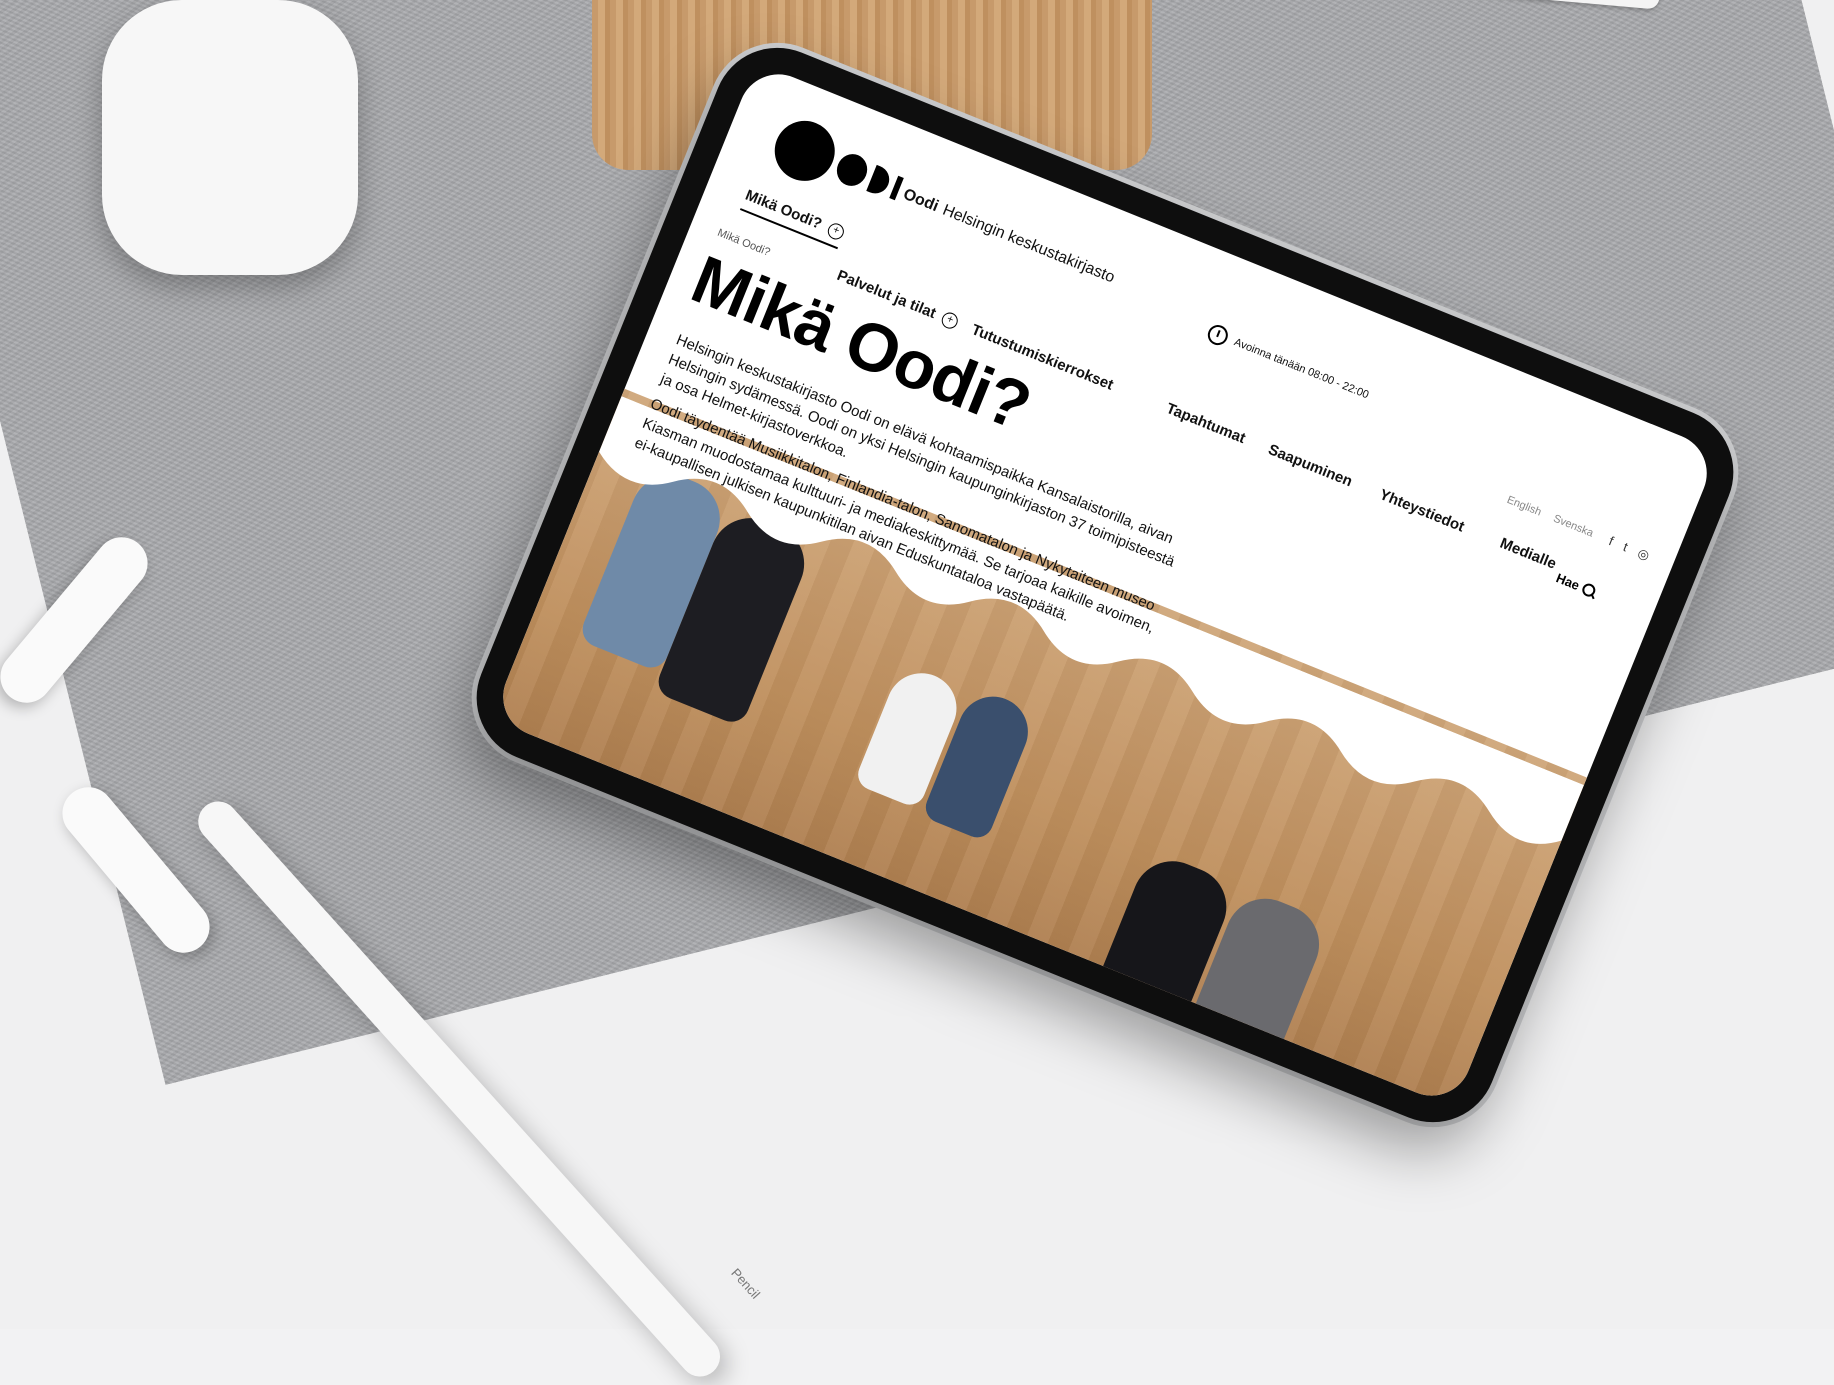  I want to click on search-label: Hae, so click(1568, 582).